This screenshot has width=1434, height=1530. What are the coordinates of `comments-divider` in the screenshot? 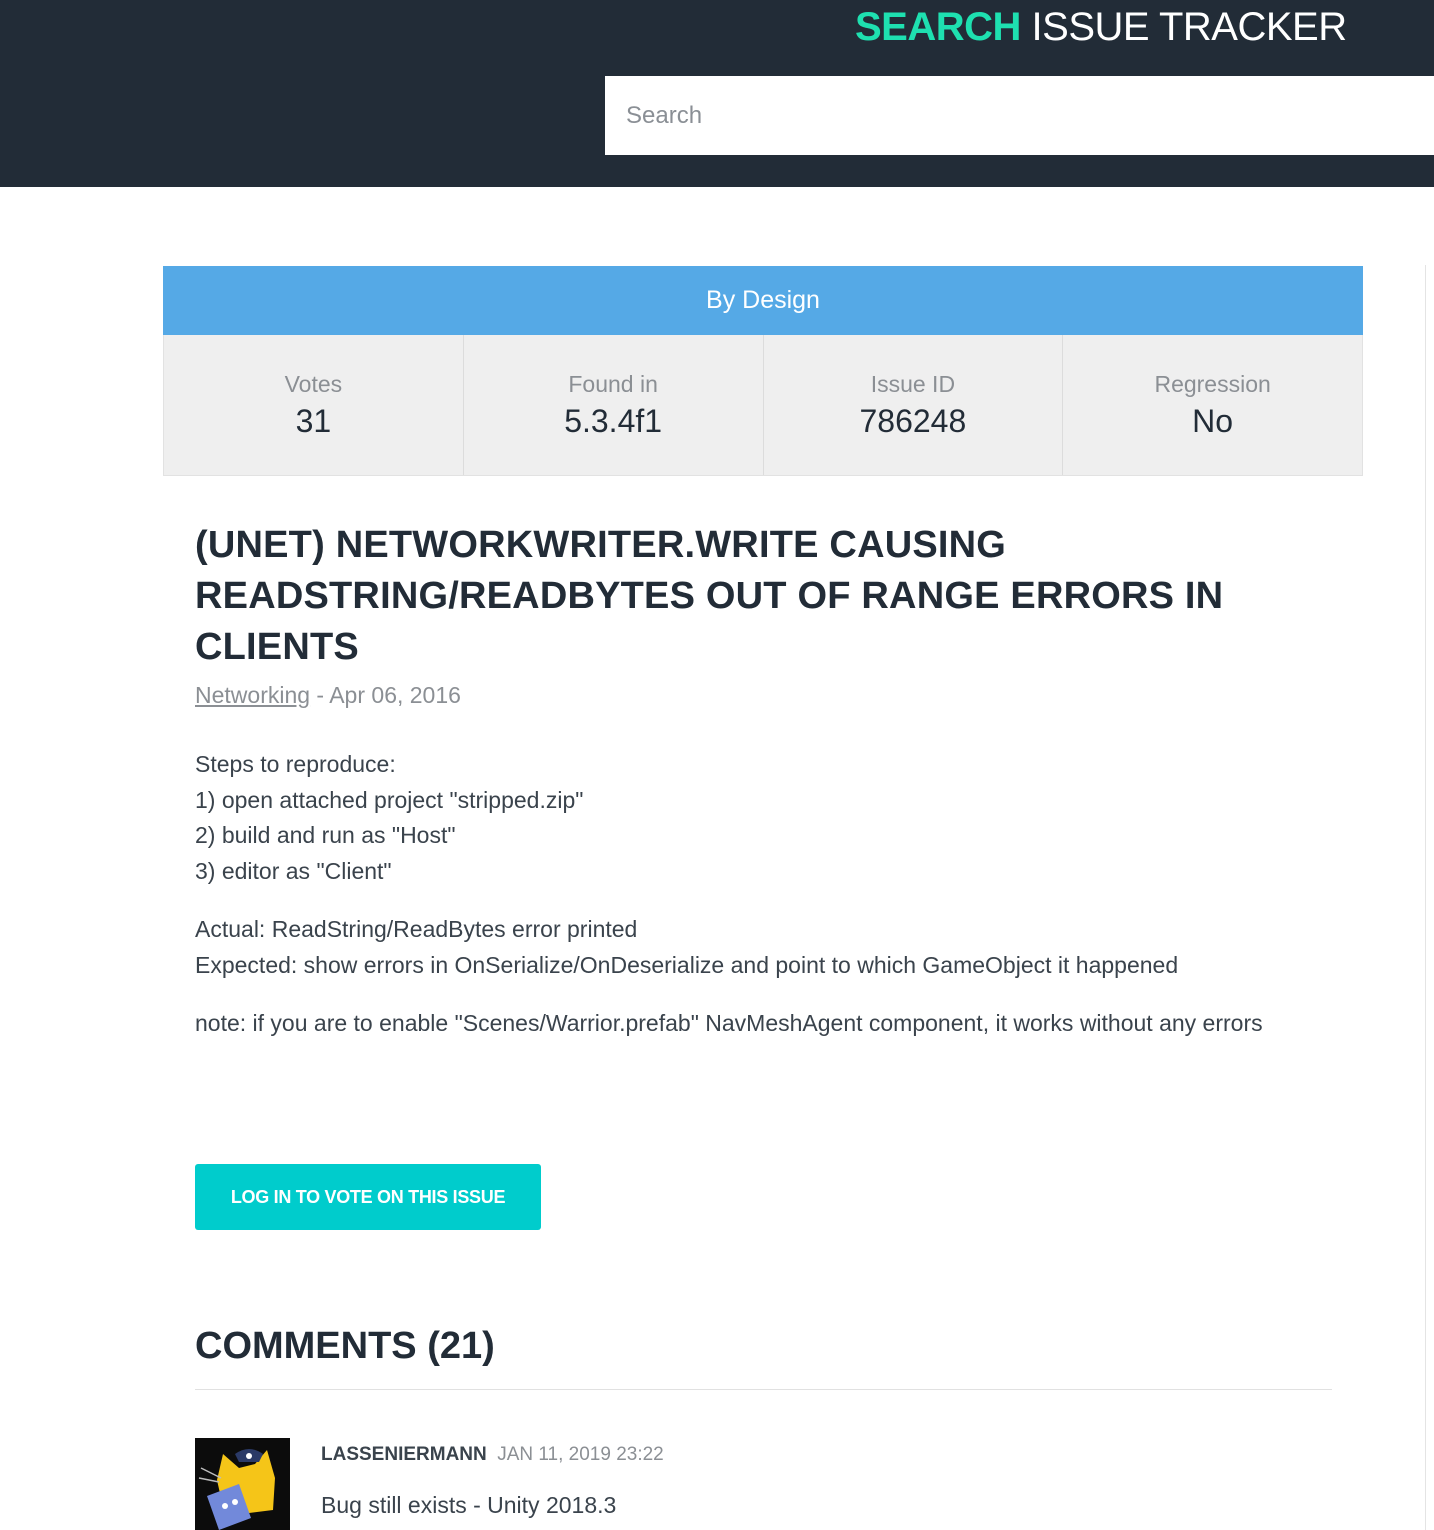 It's located at (763, 1389).